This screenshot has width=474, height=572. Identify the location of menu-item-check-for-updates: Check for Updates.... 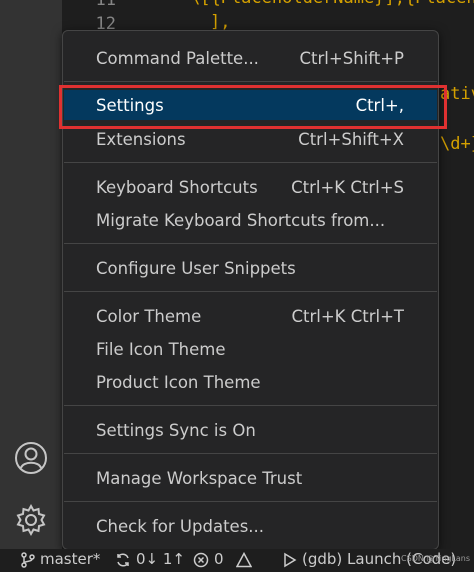
(250, 526).